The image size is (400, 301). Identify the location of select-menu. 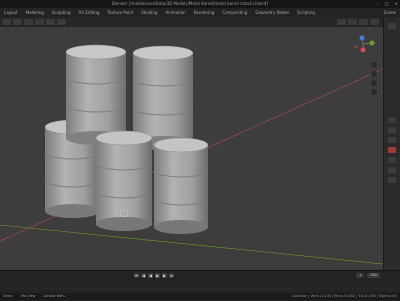
(39, 22).